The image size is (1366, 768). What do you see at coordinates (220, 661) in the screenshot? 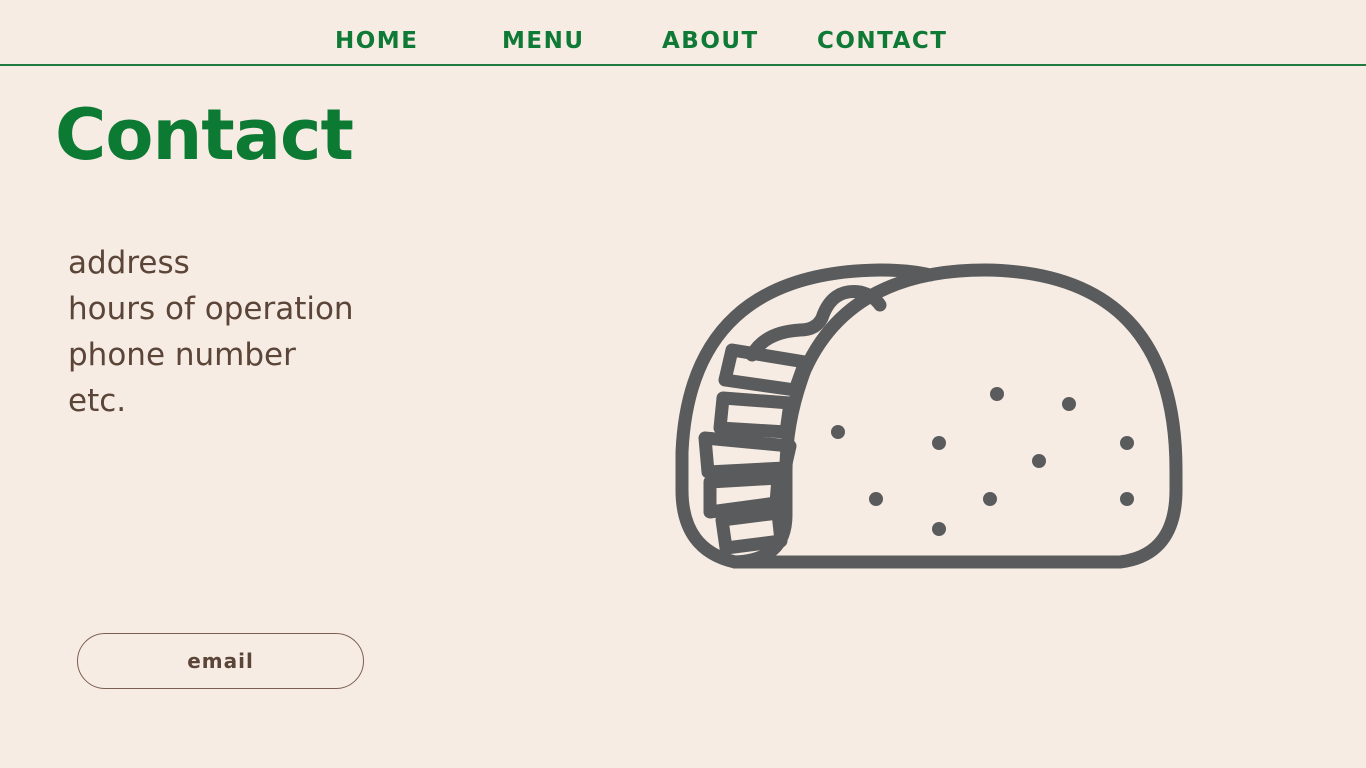
I see `email-button: email` at bounding box center [220, 661].